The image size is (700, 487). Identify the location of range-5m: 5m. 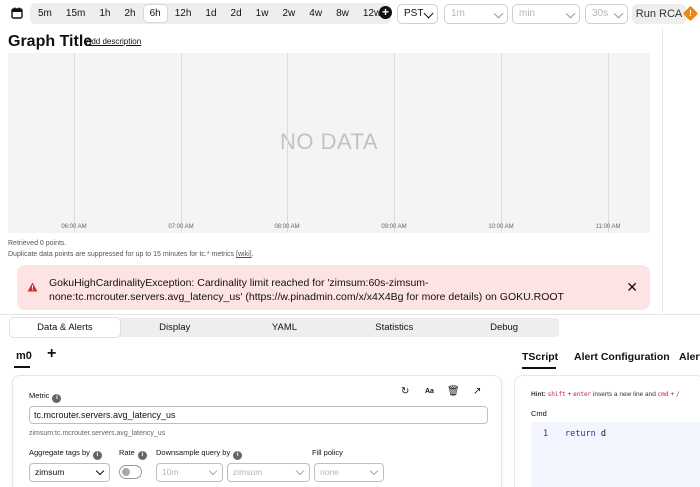
(45, 13).